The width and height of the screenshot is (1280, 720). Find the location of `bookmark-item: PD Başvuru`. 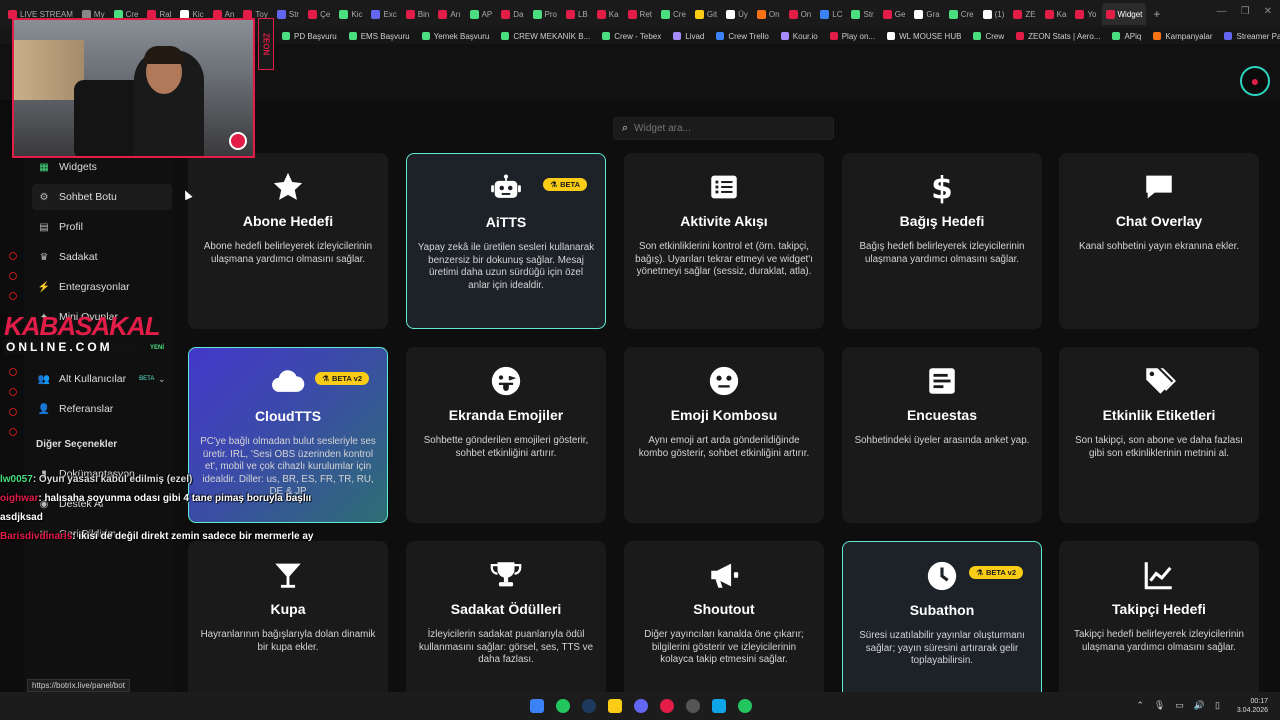

bookmark-item: PD Başvuru is located at coordinates (309, 36).